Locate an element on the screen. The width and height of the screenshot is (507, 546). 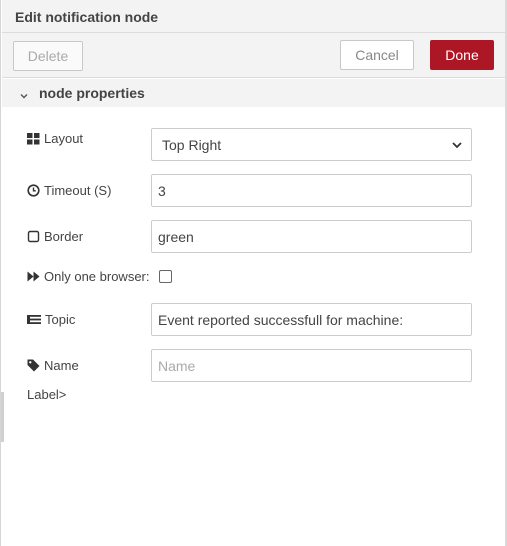
delete-button: Delete is located at coordinates (48, 56).